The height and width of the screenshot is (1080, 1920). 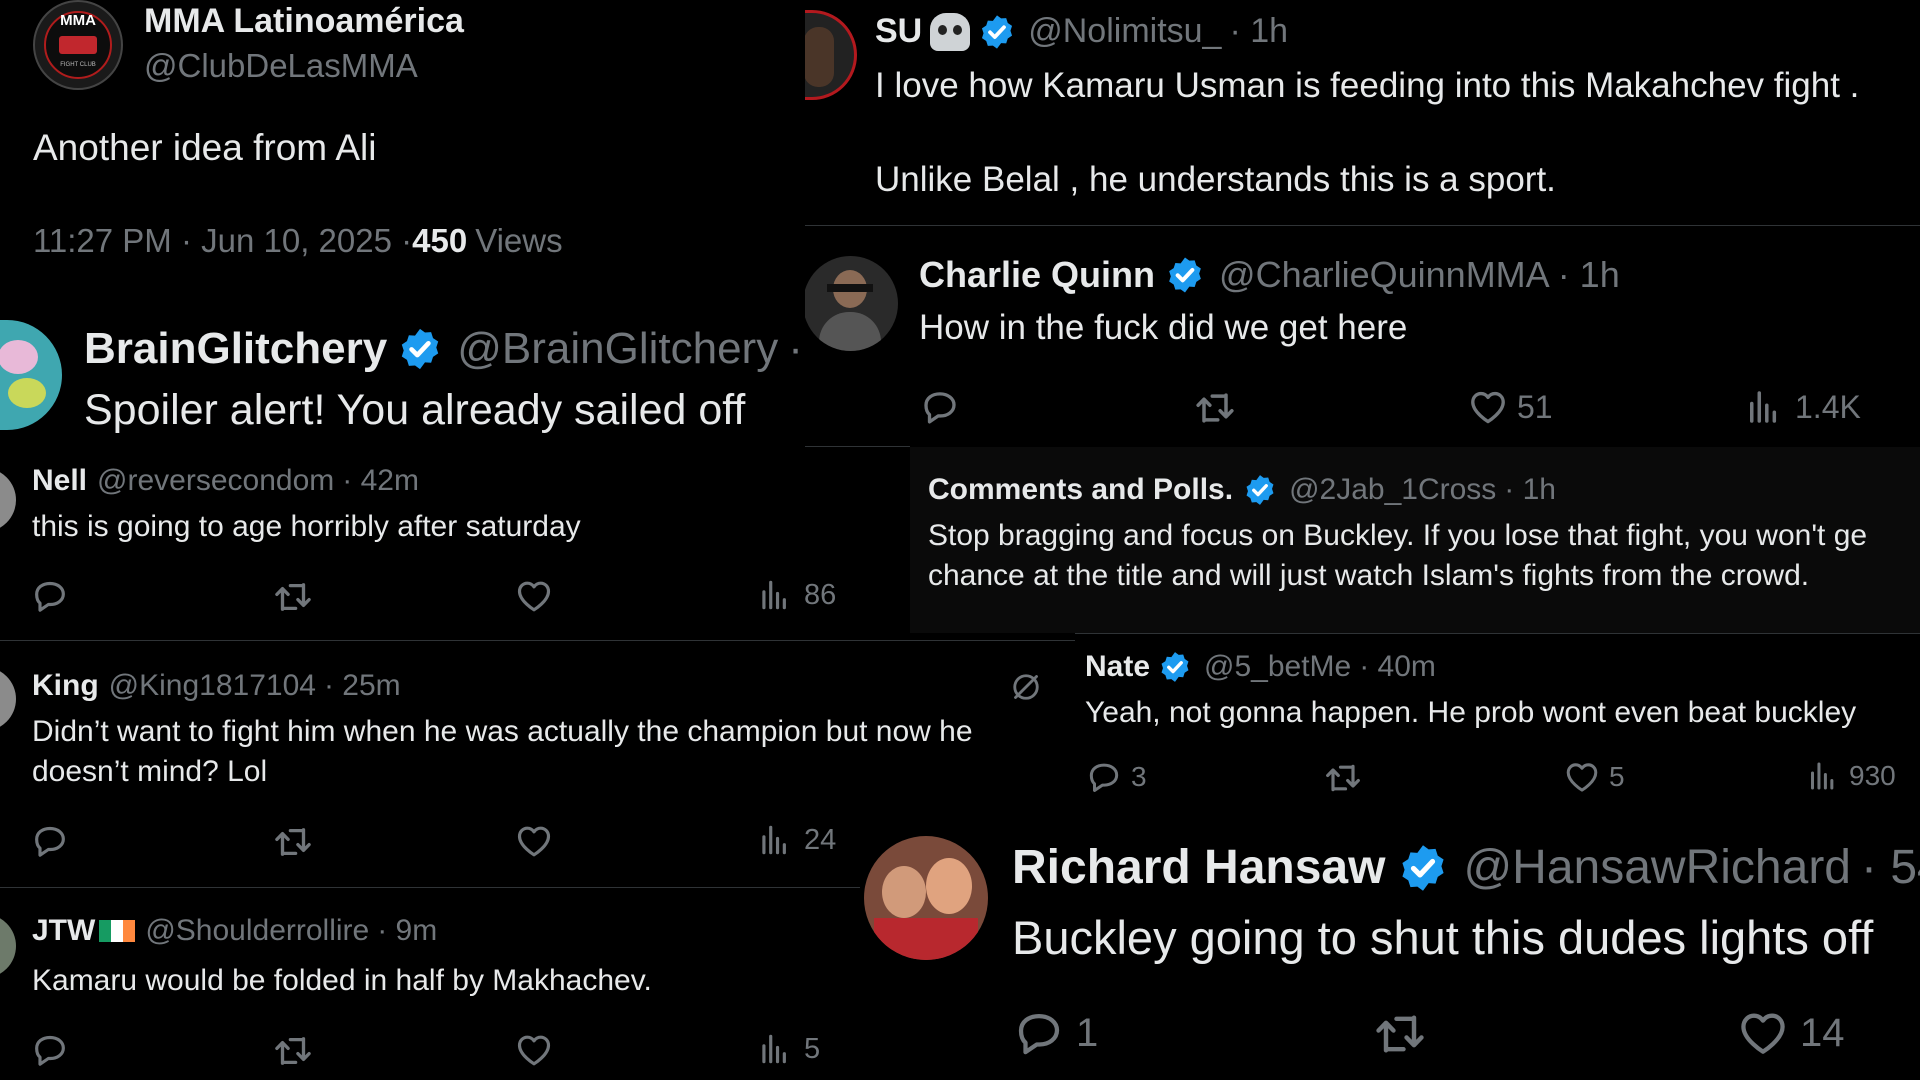 What do you see at coordinates (943, 29) in the screenshot?
I see `skull-eye-left` at bounding box center [943, 29].